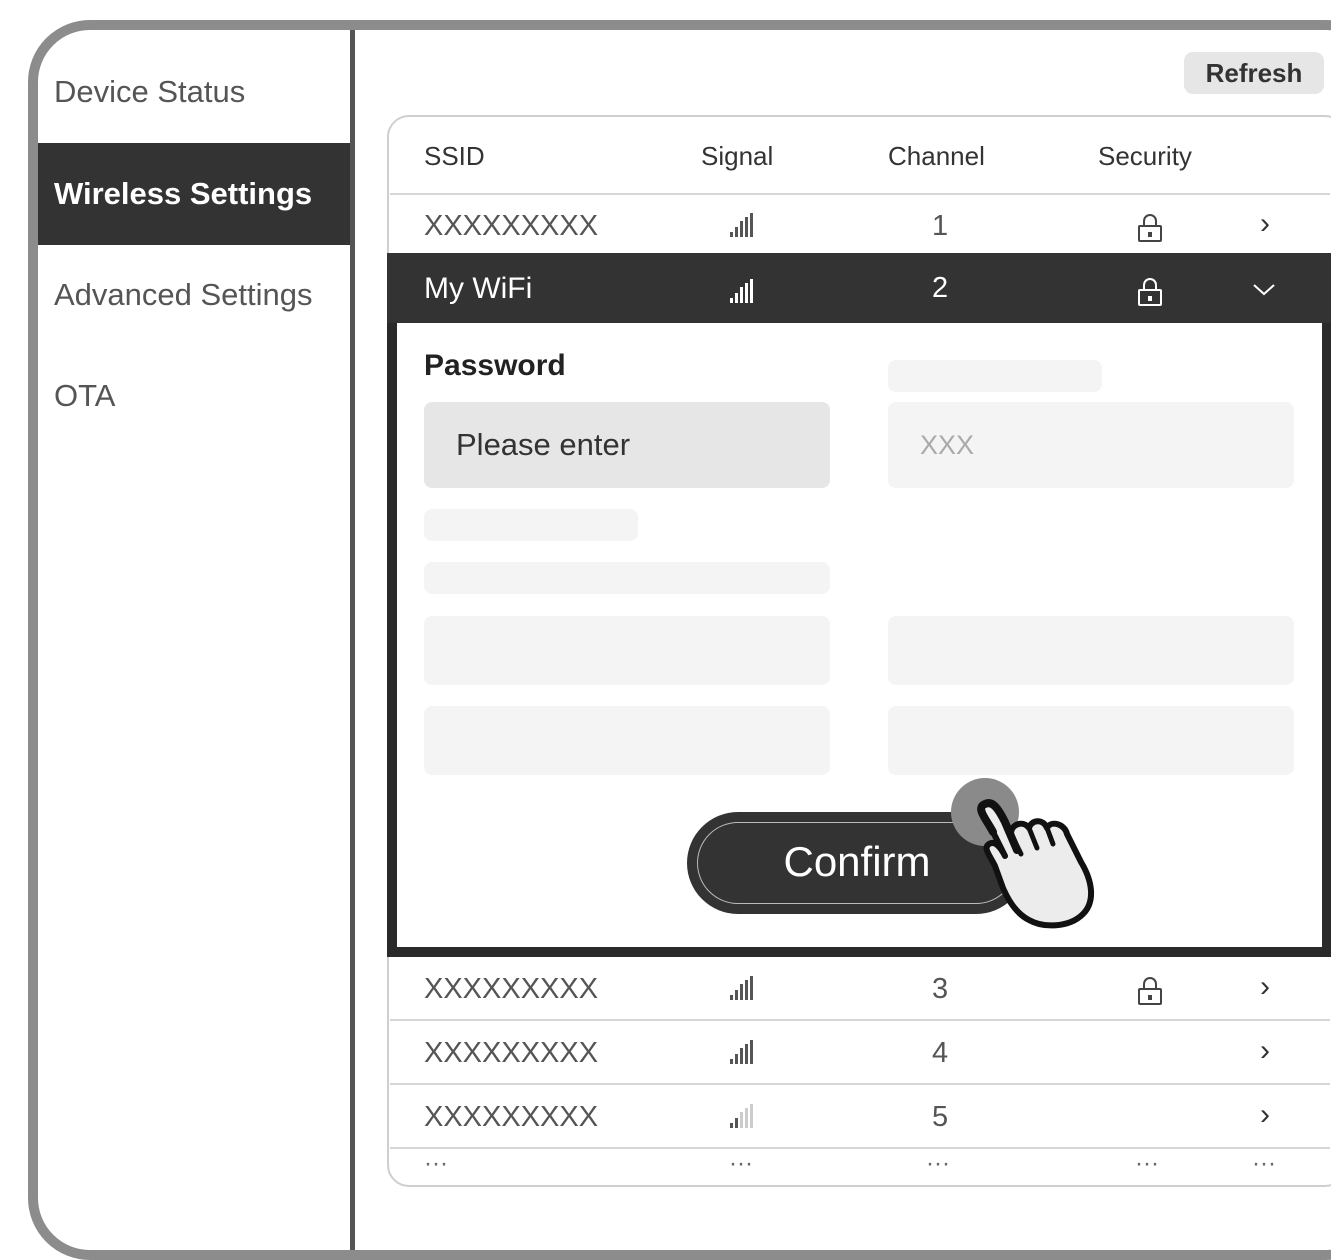  What do you see at coordinates (860, 194) in the screenshot?
I see `header-divider` at bounding box center [860, 194].